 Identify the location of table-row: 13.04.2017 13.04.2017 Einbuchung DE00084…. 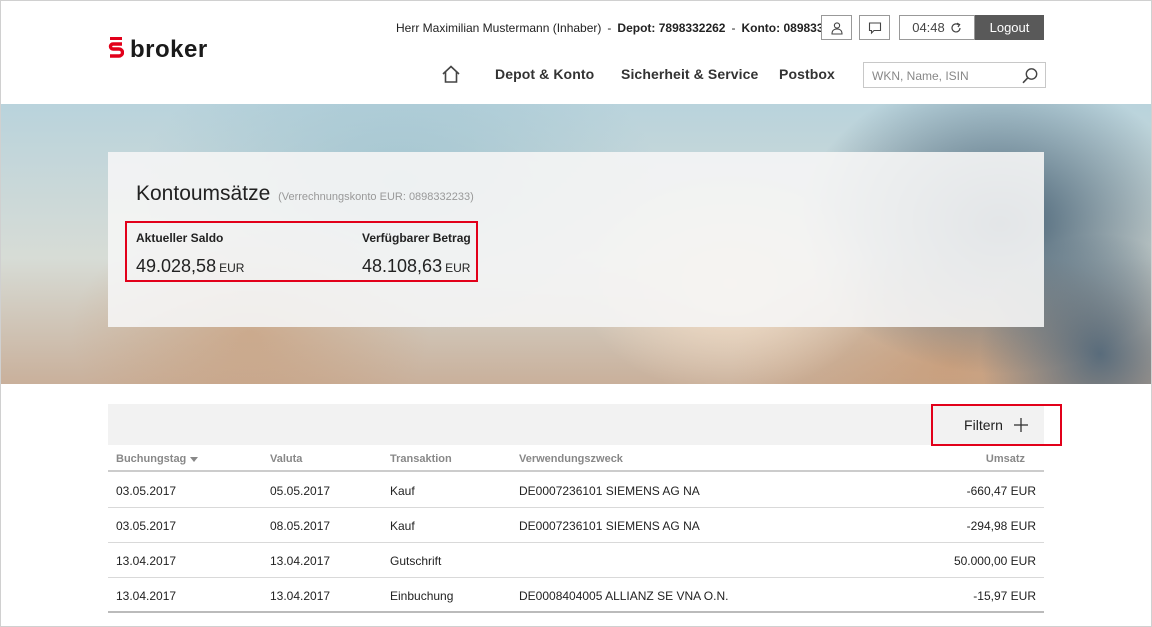
(576, 595).